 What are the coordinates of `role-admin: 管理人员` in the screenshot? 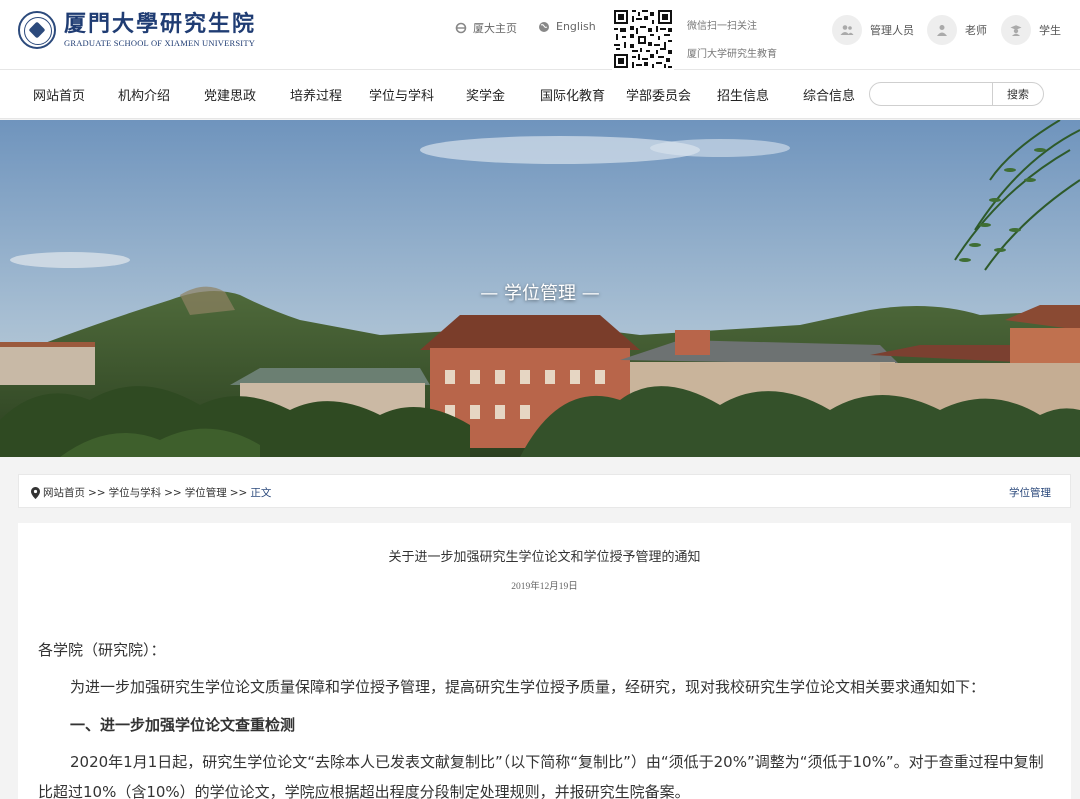 It's located at (873, 30).